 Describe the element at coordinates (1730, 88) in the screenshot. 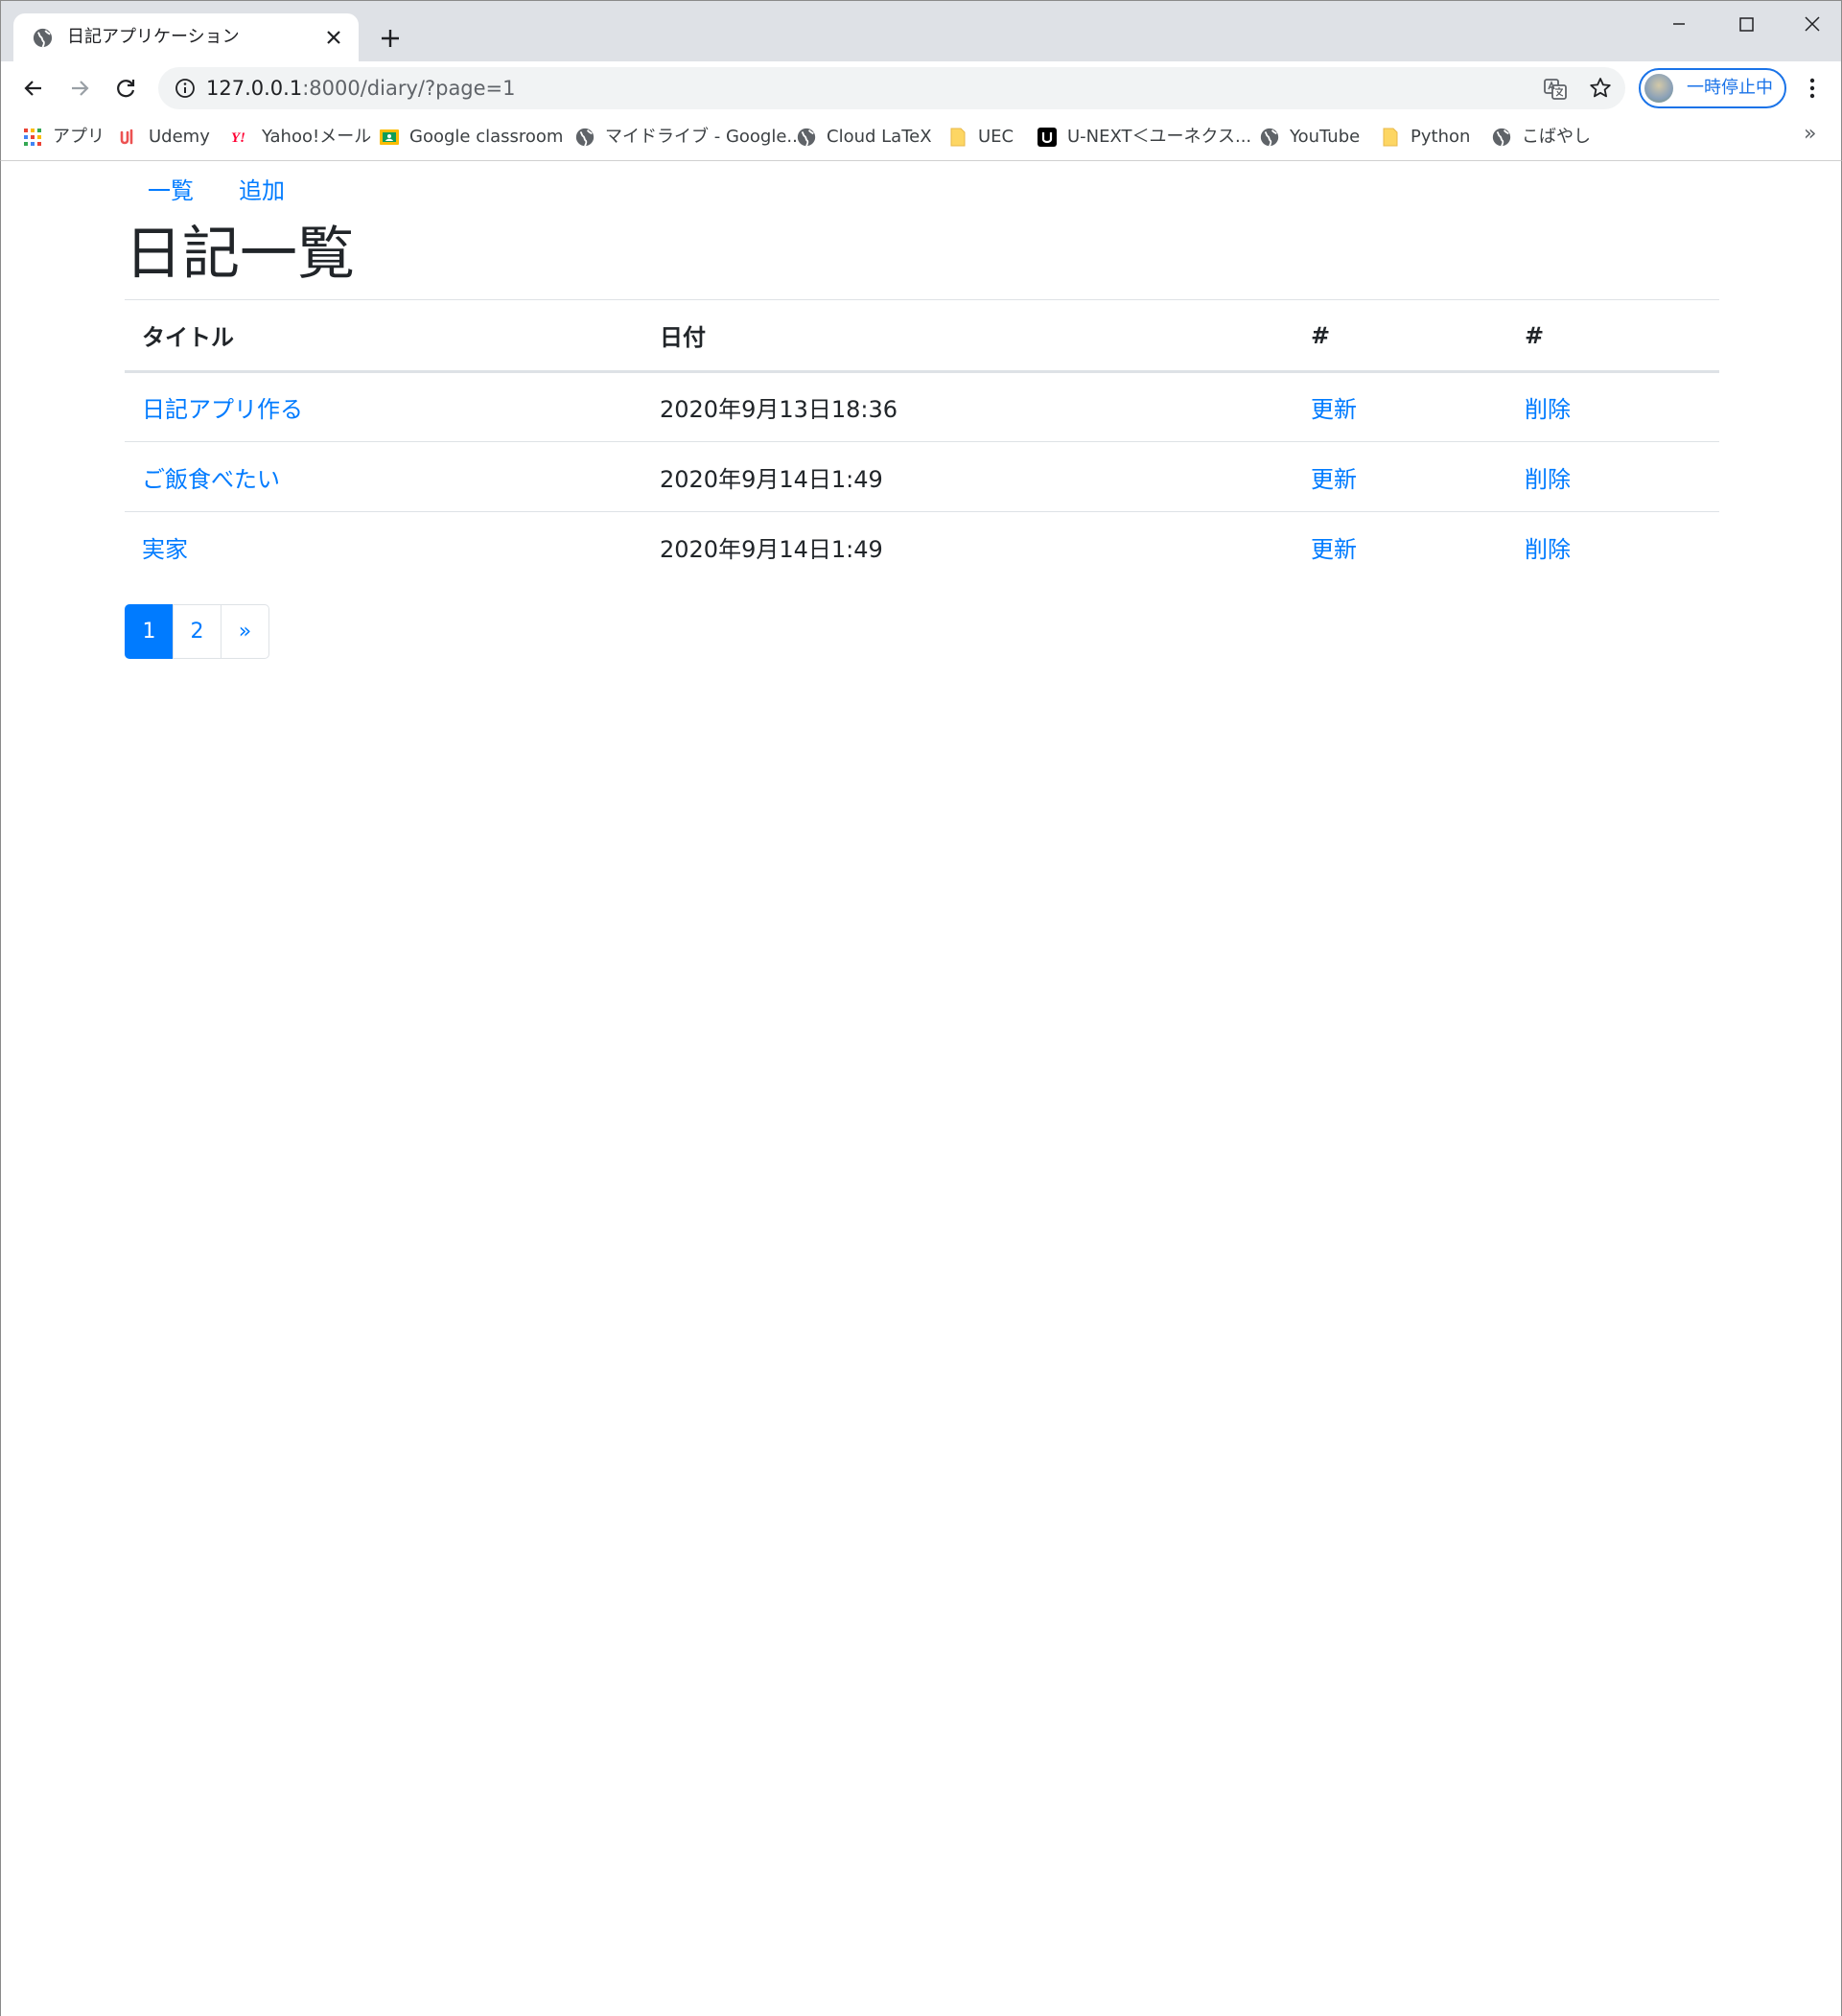

I see `profile-status-label: 一時停止中` at that location.